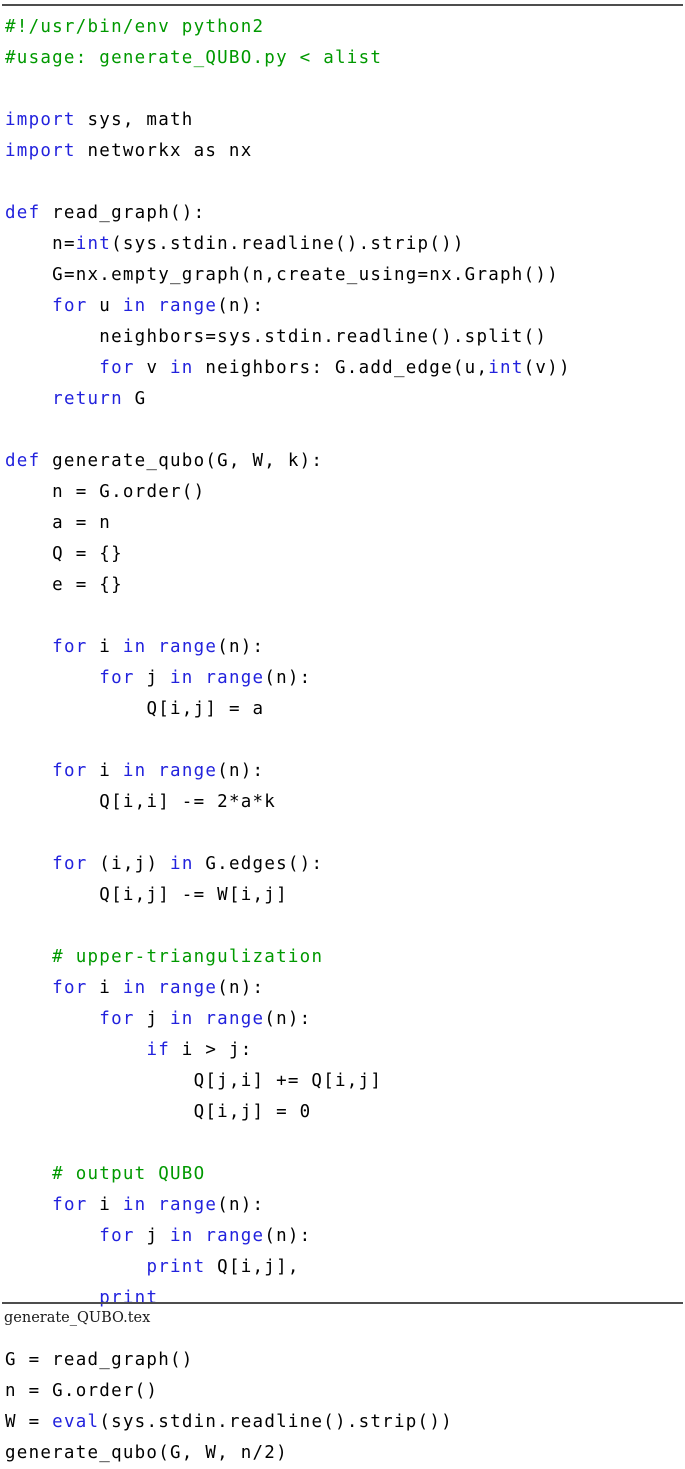  Describe the element at coordinates (258, 864) in the screenshot. I see `code-plain-token: G.edges():` at that location.